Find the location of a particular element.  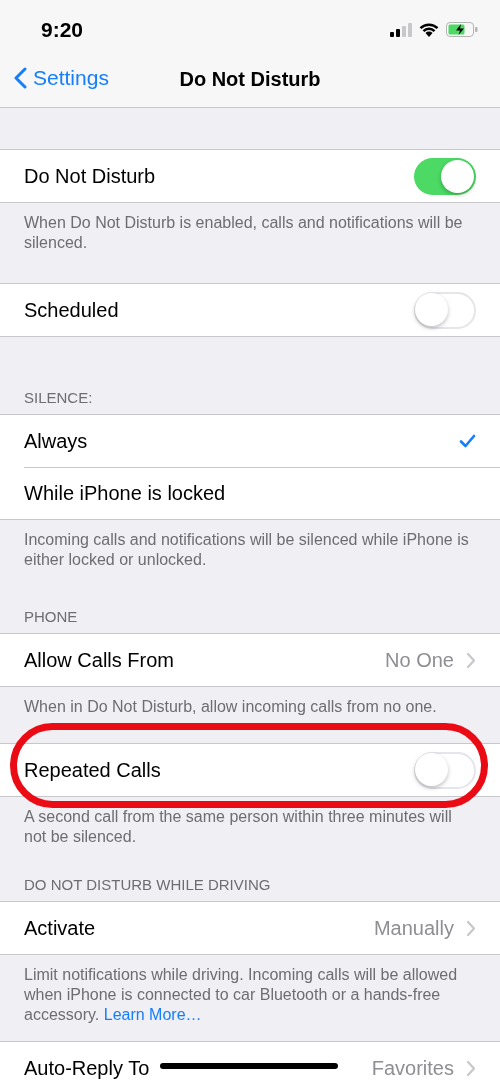

row-label: Activate is located at coordinates (60, 928).